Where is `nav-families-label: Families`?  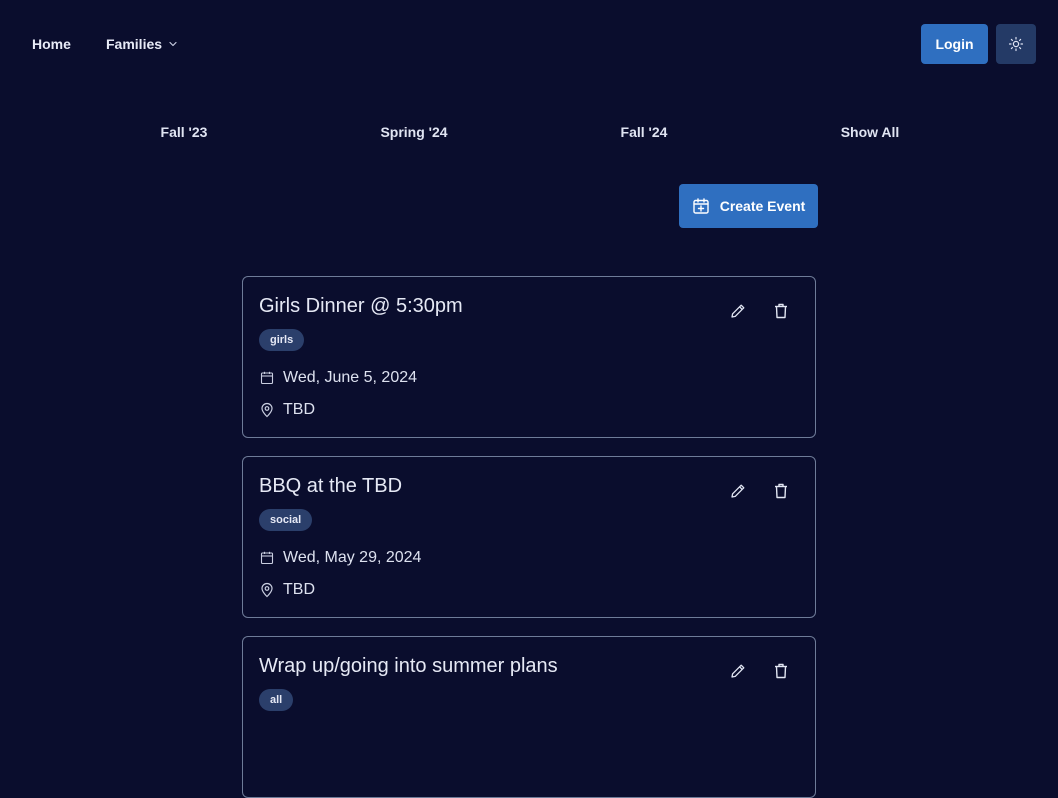 nav-families-label: Families is located at coordinates (134, 44).